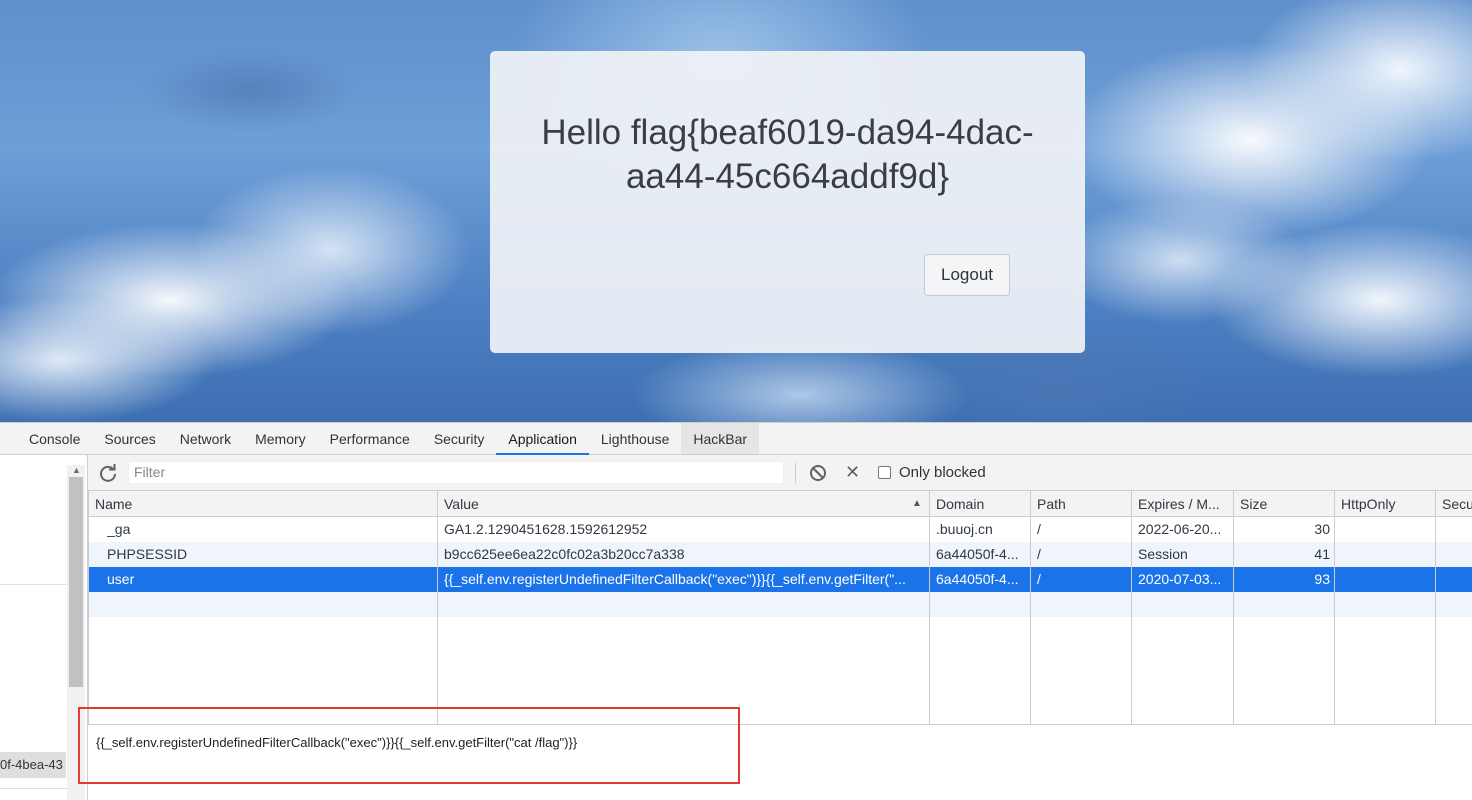 This screenshot has width=1472, height=800. I want to click on sidebar-scrollbar: ▲, so click(76, 632).